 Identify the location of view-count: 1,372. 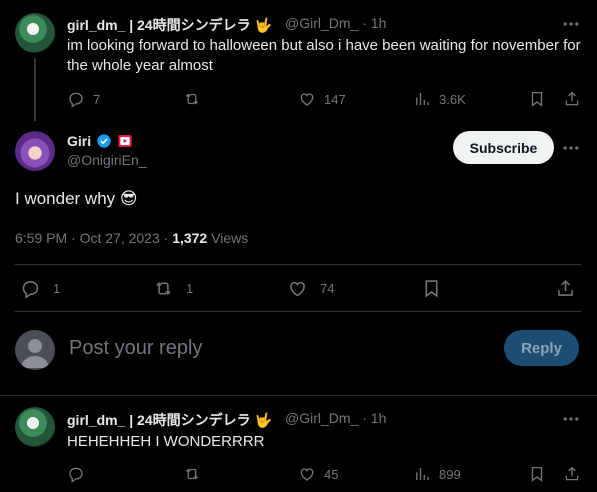
(190, 238).